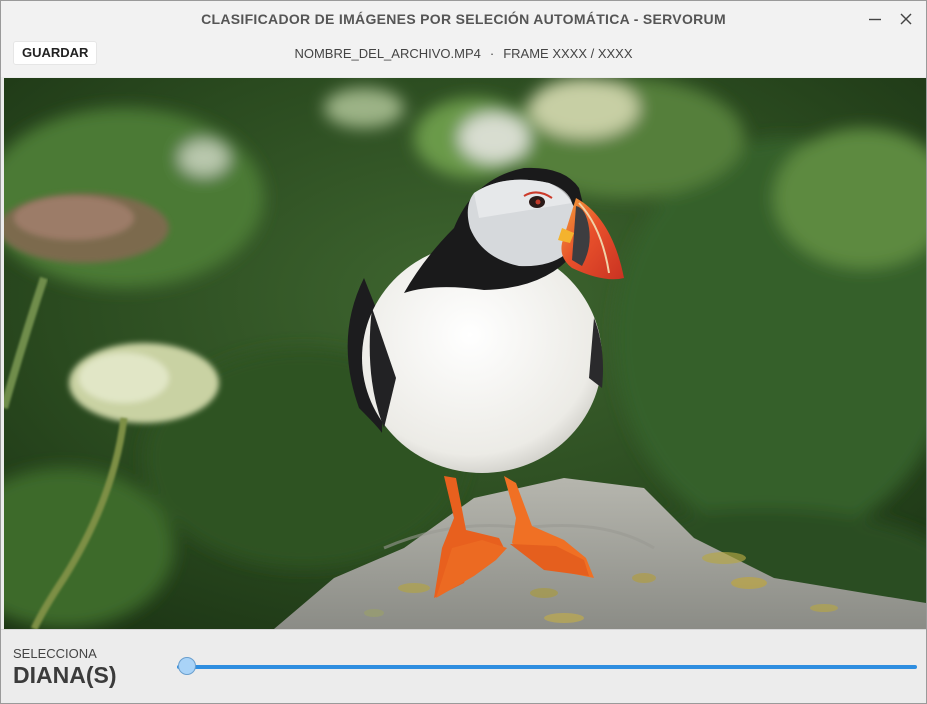  I want to click on selection-bar: SELECCIONA DIANA(S), so click(463, 666).